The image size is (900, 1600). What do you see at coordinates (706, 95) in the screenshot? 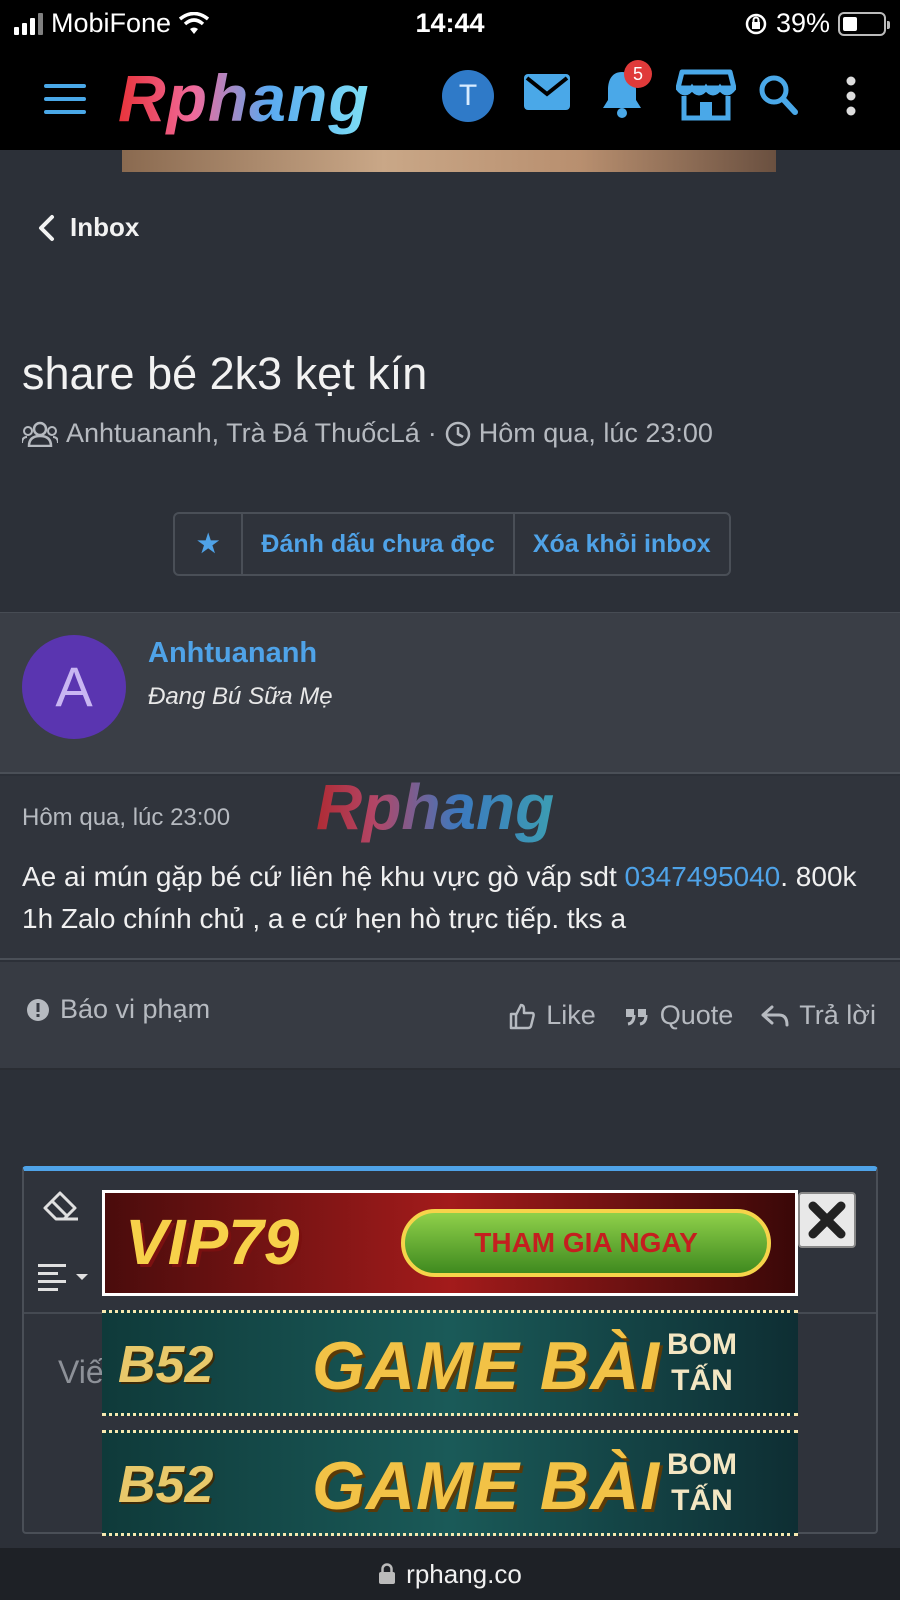
I see `store-icon` at bounding box center [706, 95].